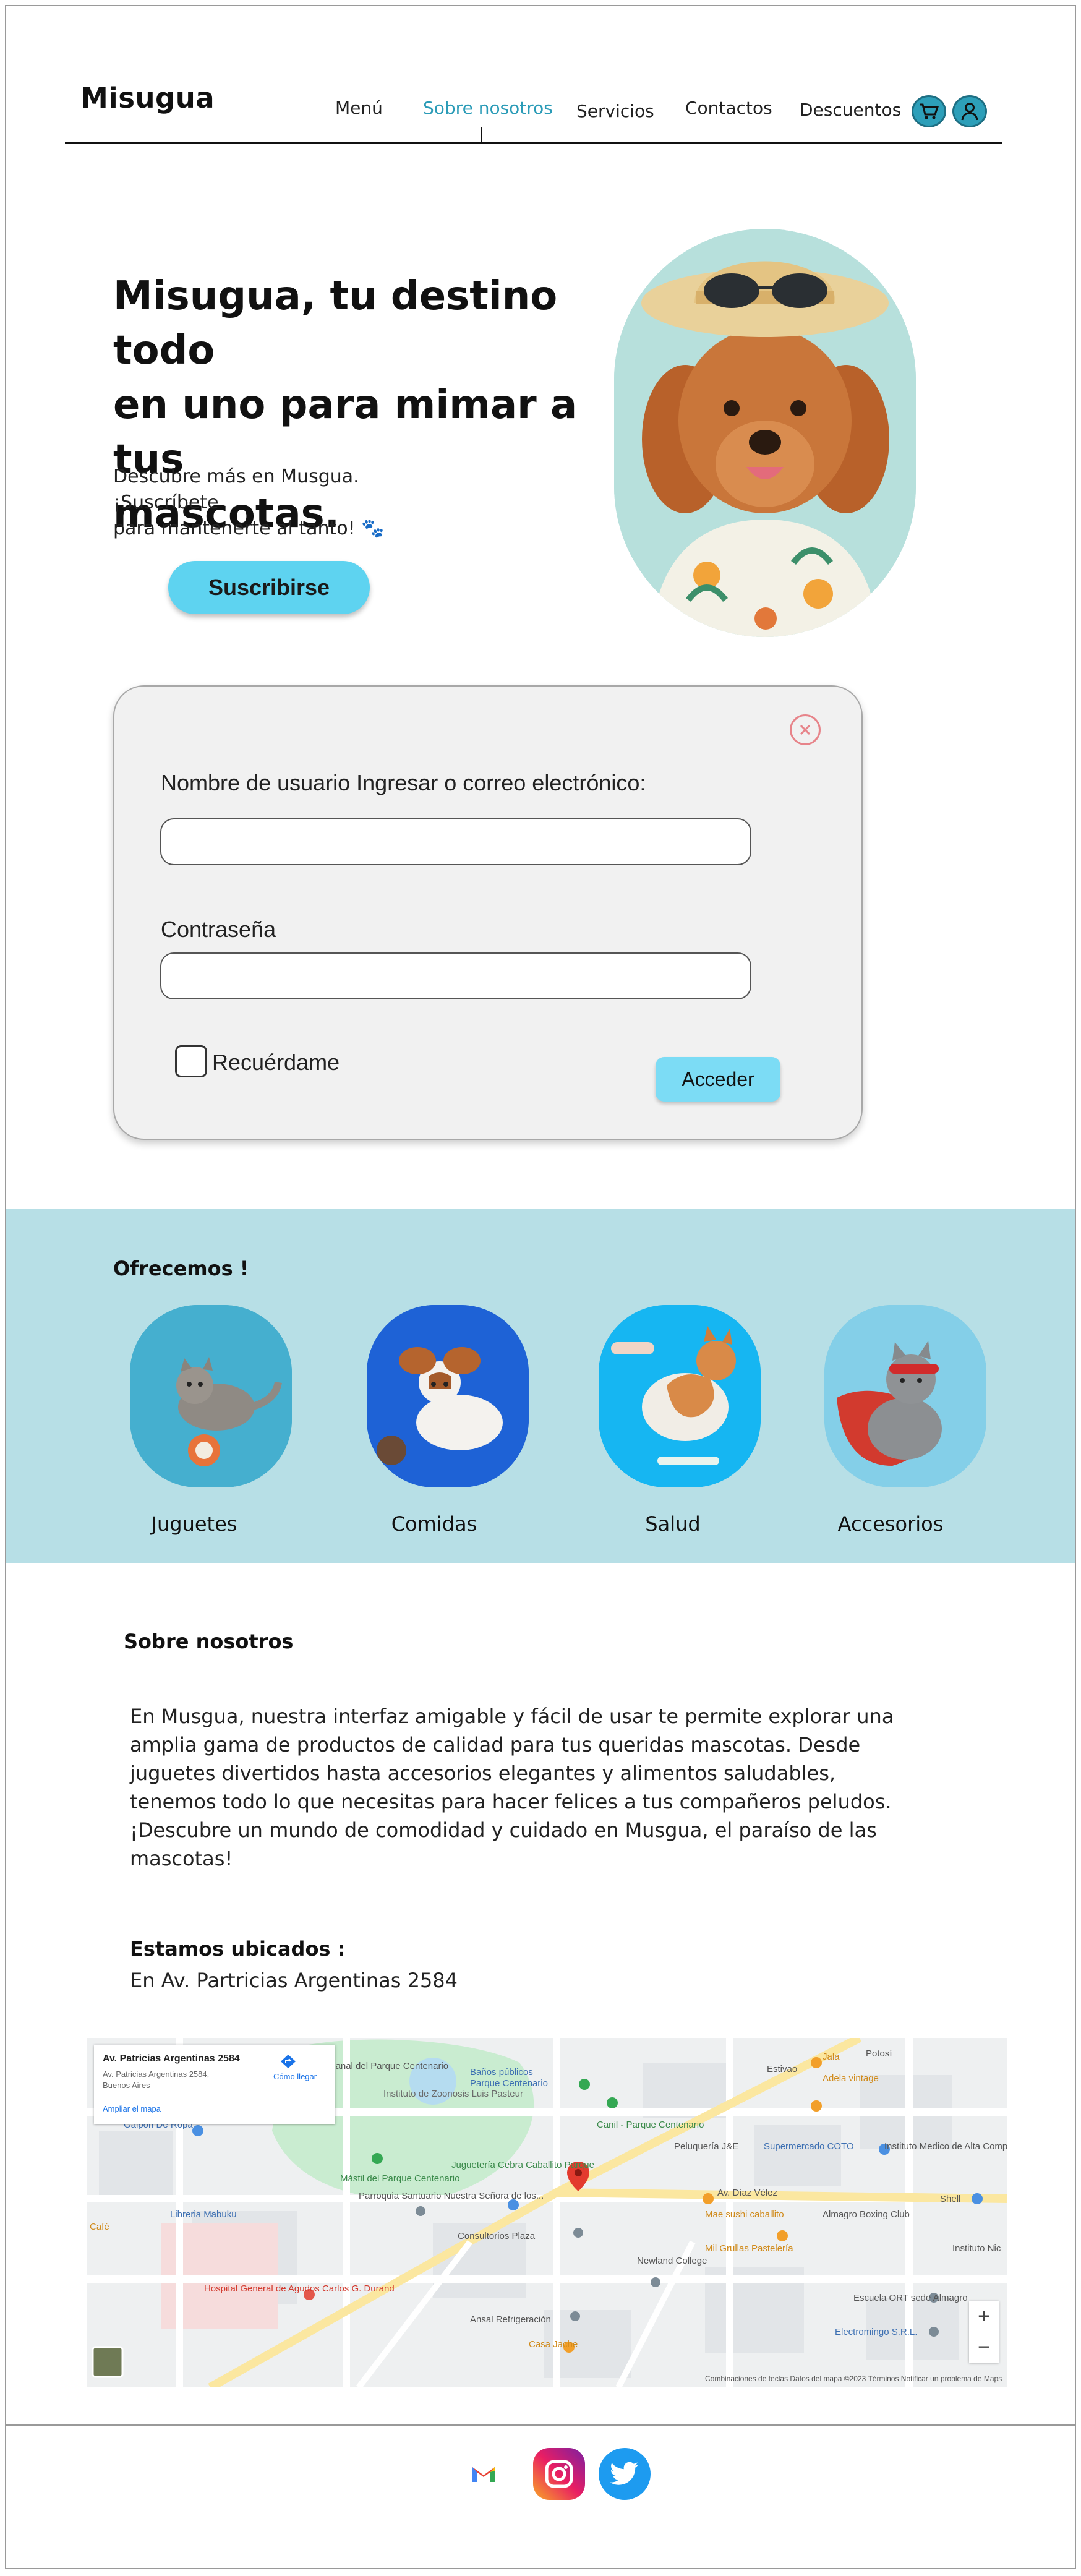 Image resolution: width=1081 pixels, height=2576 pixels. I want to click on password-field, so click(455, 975).